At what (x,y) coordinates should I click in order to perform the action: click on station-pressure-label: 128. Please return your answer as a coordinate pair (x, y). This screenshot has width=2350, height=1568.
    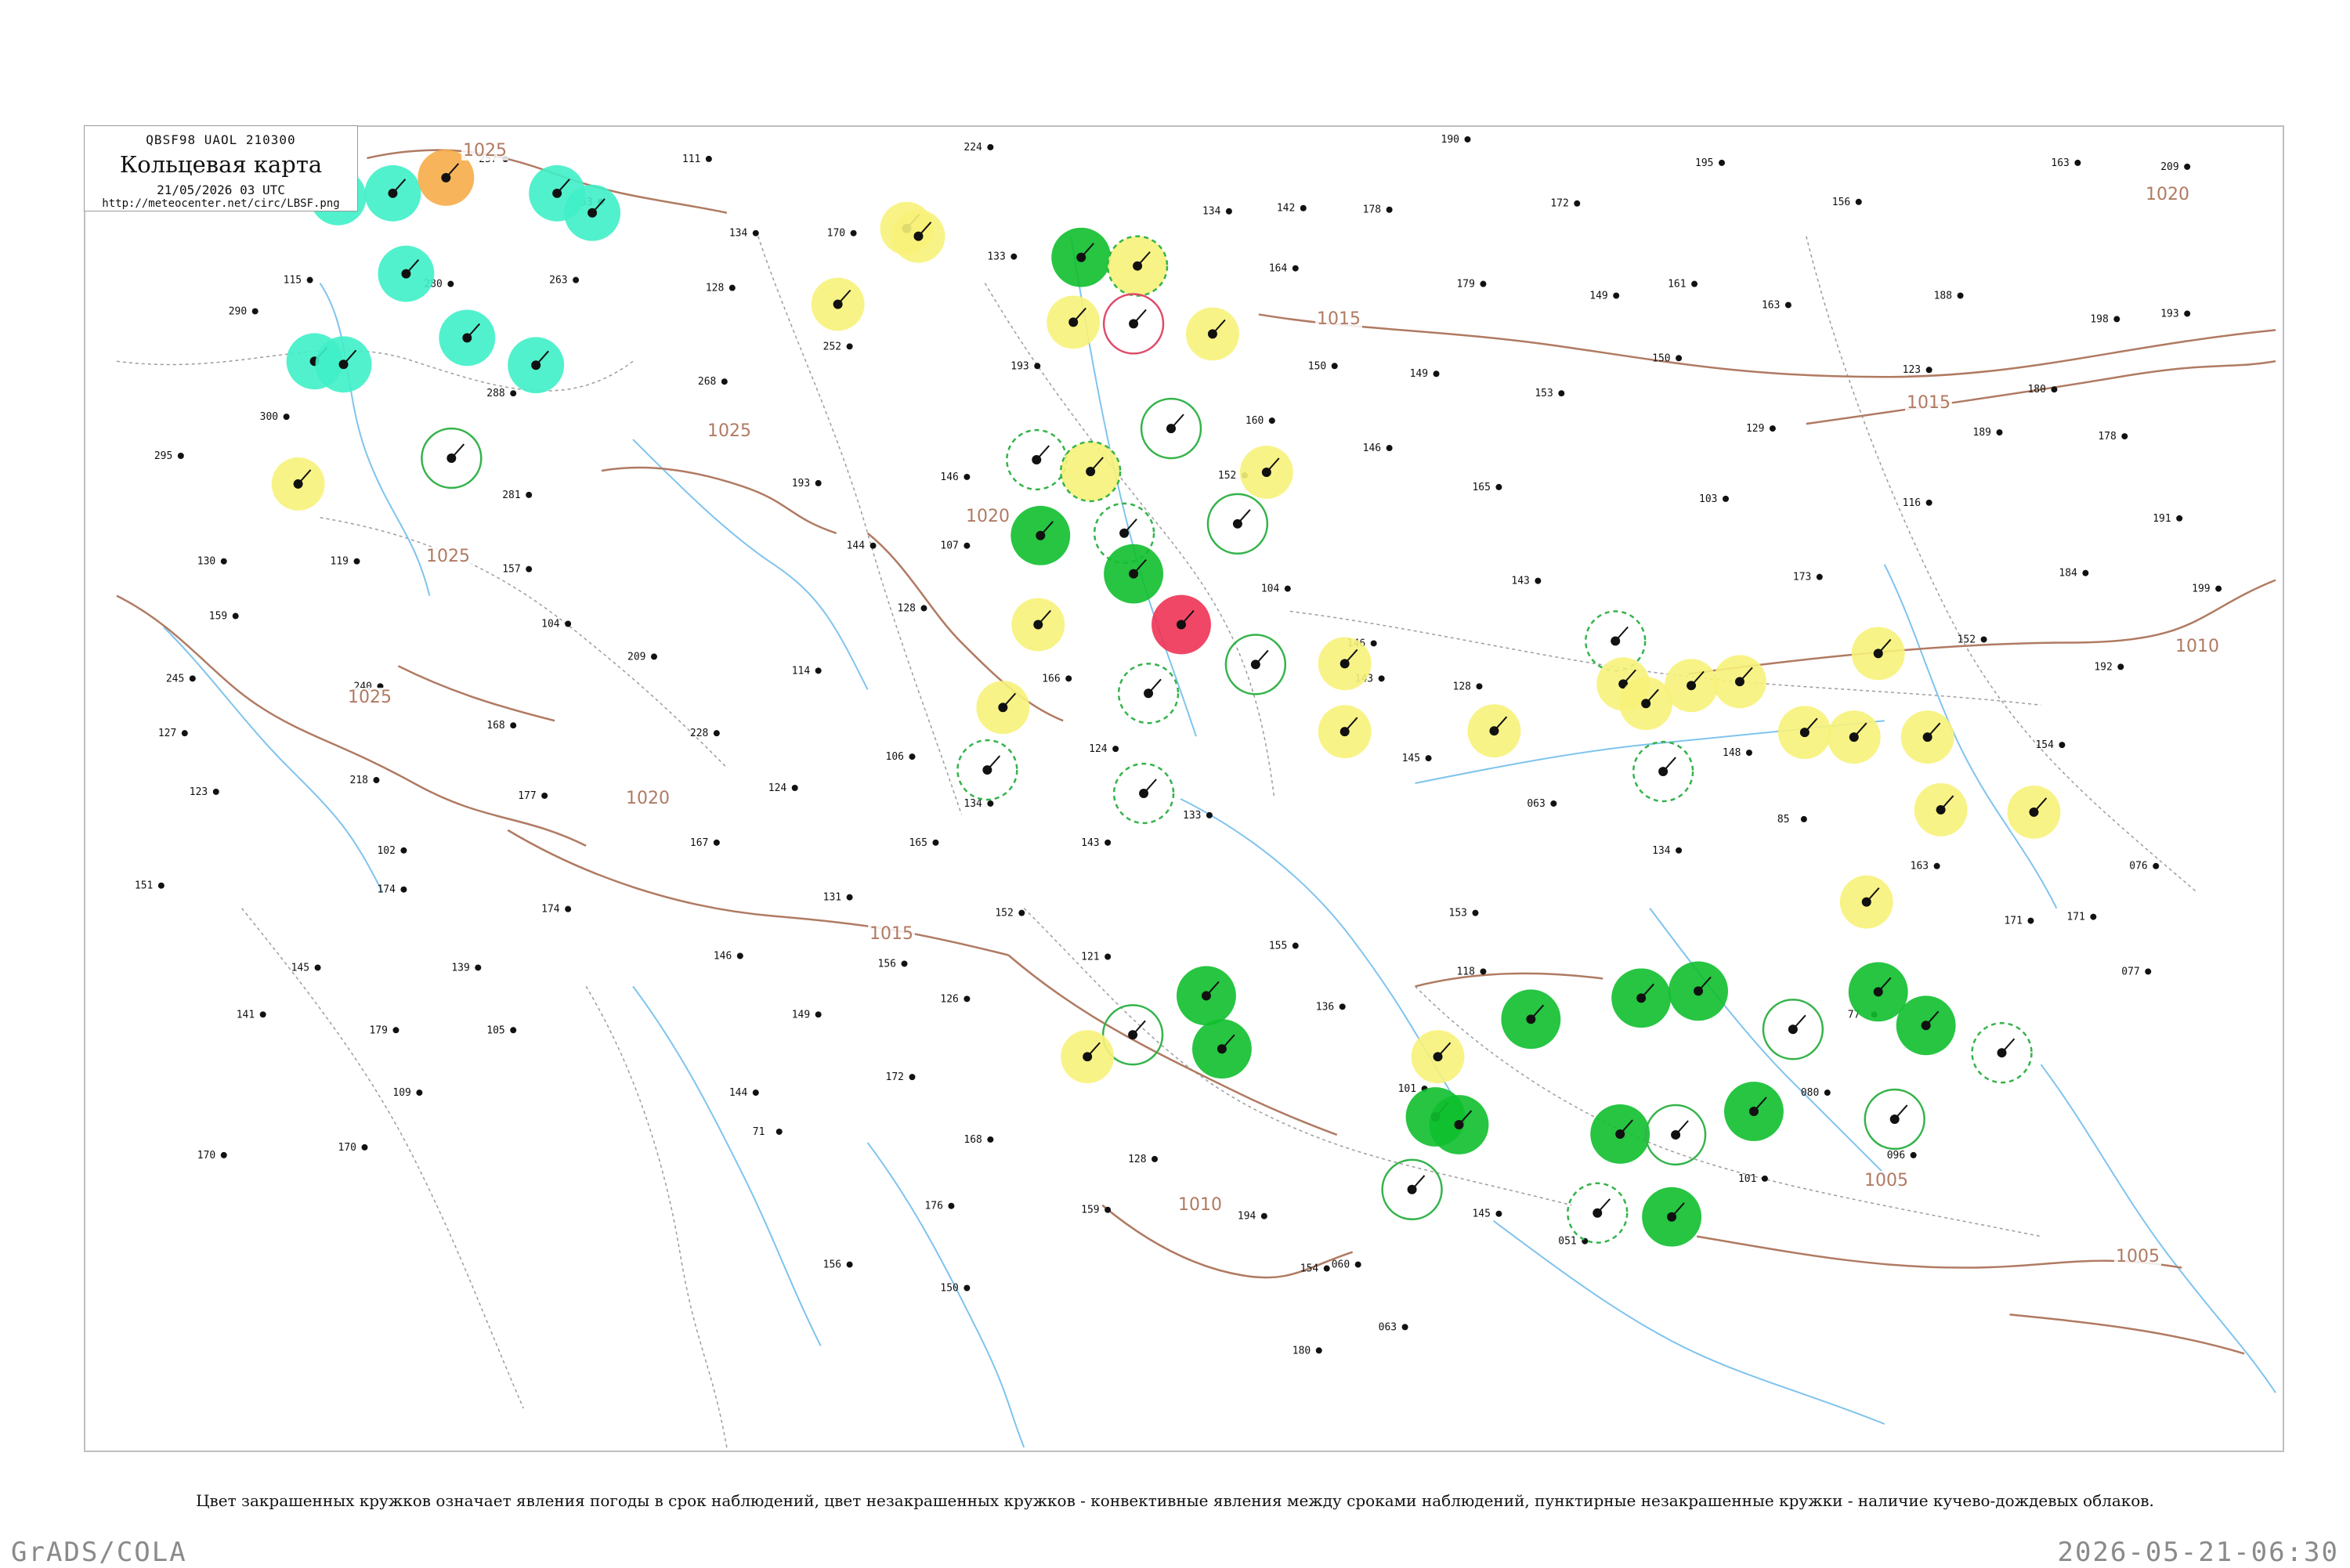
    Looking at the image, I should click on (907, 609).